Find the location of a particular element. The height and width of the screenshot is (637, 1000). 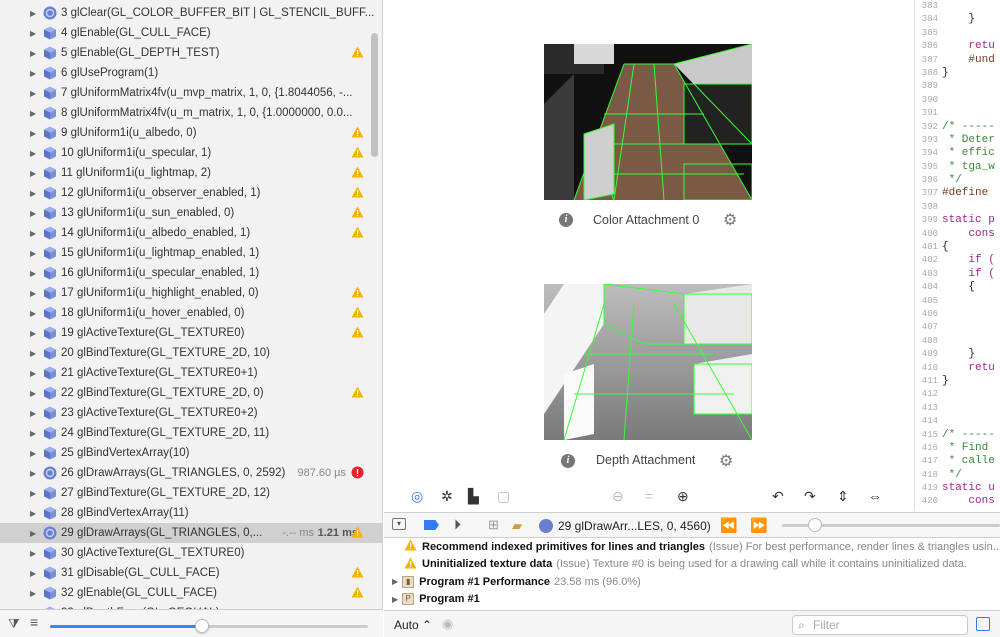

call-row: ▶ 25 glBindVertexArray(10) is located at coordinates (191, 453).